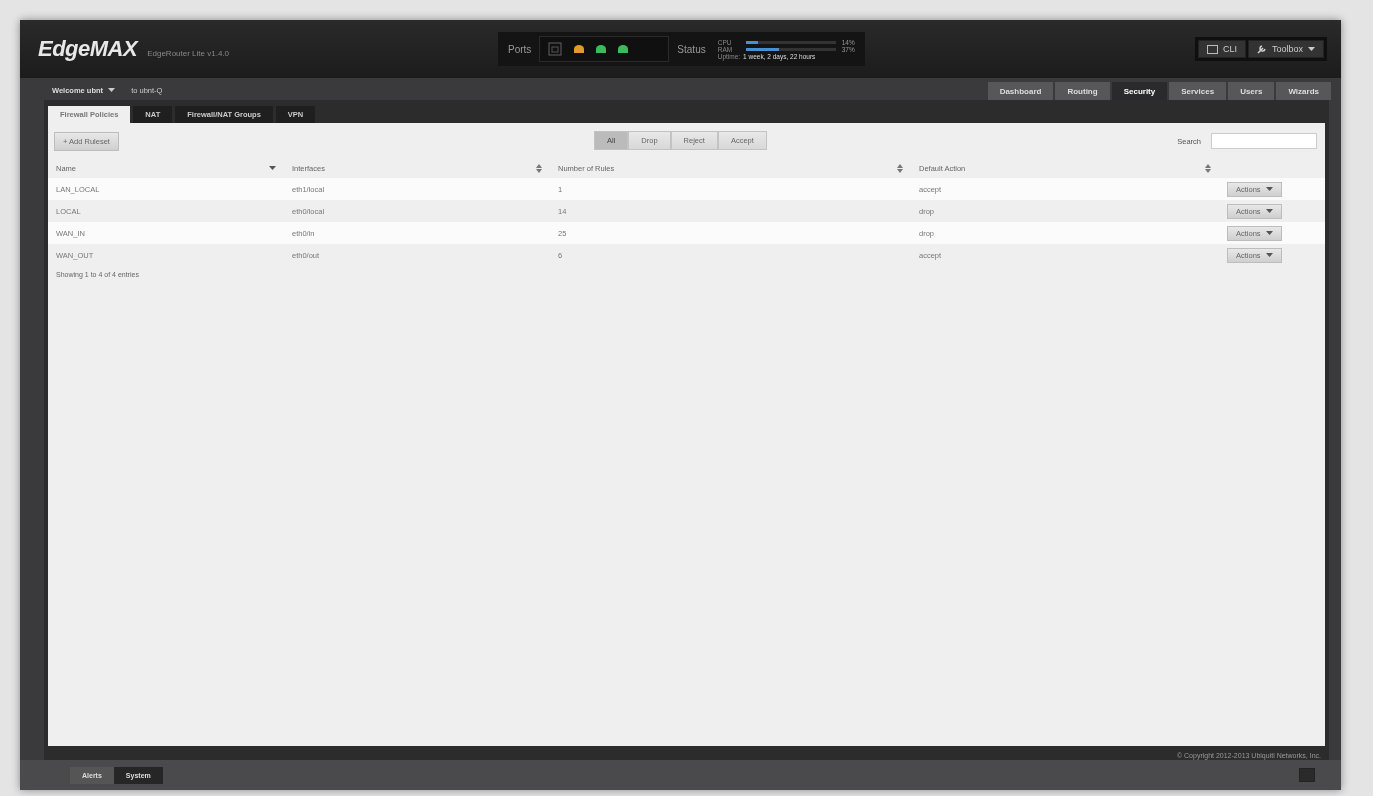 Image resolution: width=1373 pixels, height=796 pixels. What do you see at coordinates (1285, 49) in the screenshot?
I see `toolbox-button: Toolbox` at bounding box center [1285, 49].